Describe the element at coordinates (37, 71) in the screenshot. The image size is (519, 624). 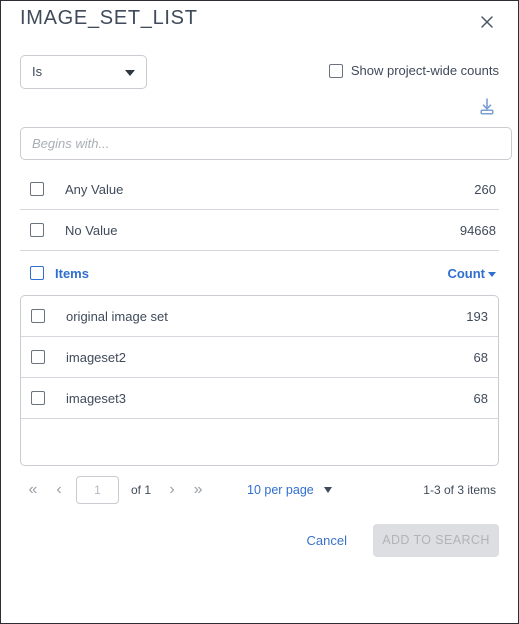
I see `operator-select-value: Is` at that location.